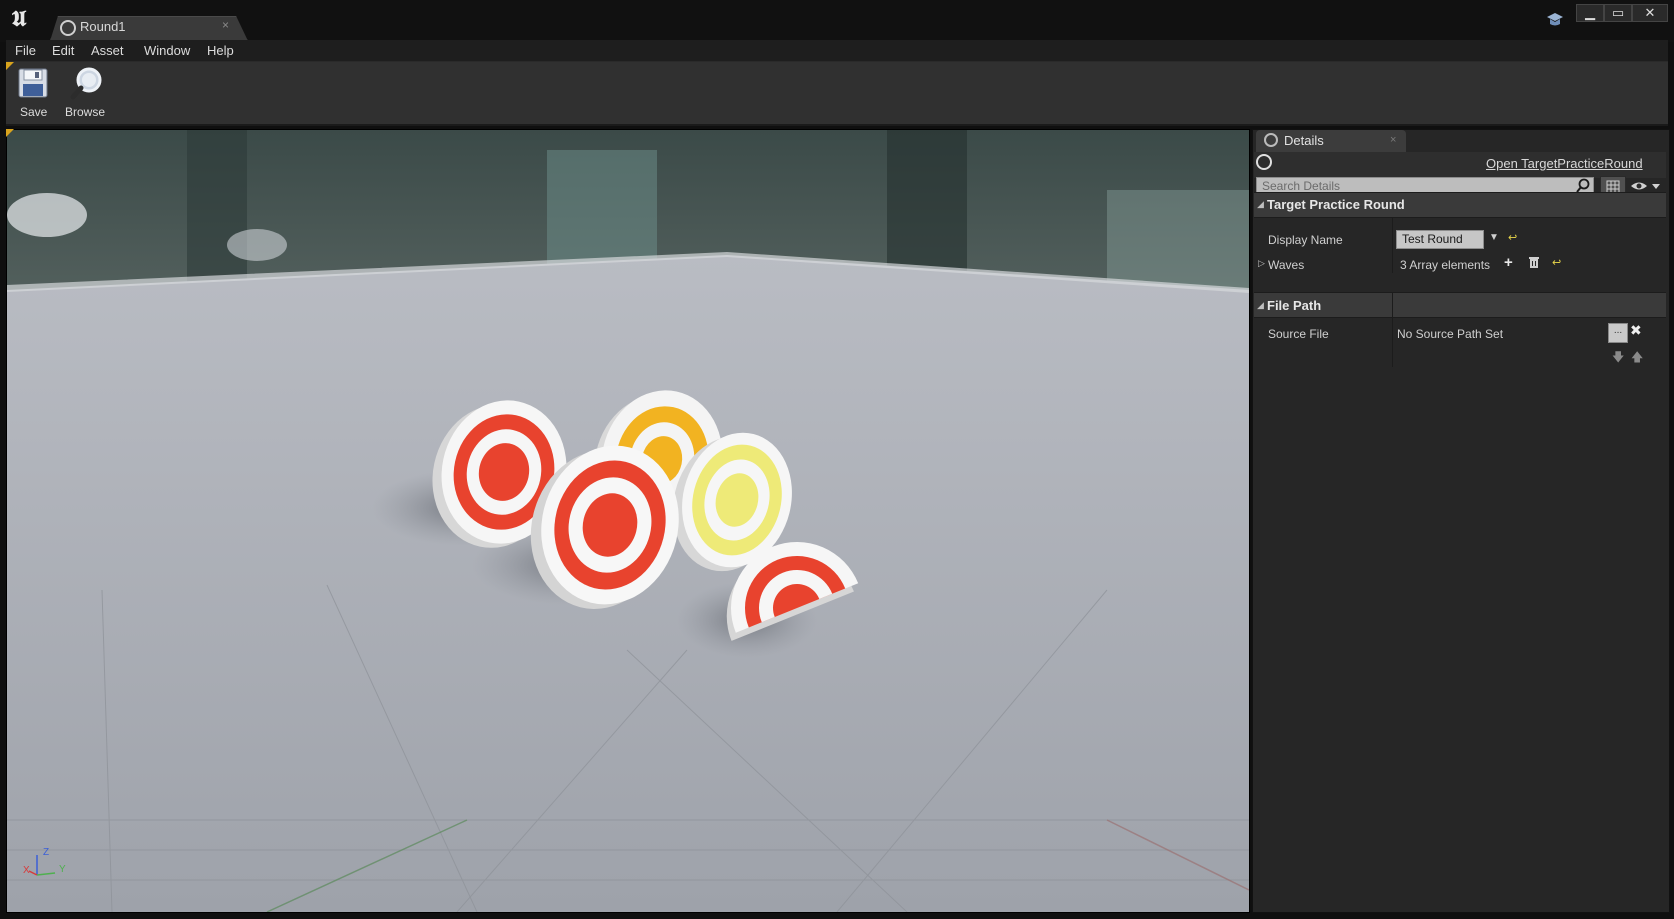 This screenshot has width=1674, height=919. What do you see at coordinates (1494, 237) in the screenshot?
I see `chevron-down-icon: ▼` at bounding box center [1494, 237].